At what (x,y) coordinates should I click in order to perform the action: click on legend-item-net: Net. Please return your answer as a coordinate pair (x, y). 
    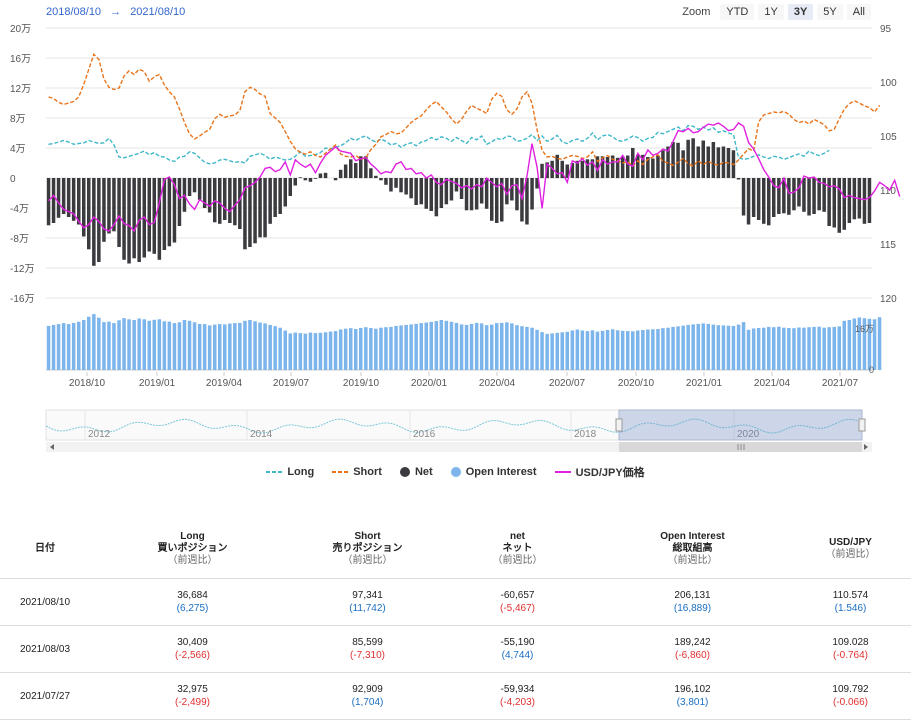
    Looking at the image, I should click on (416, 472).